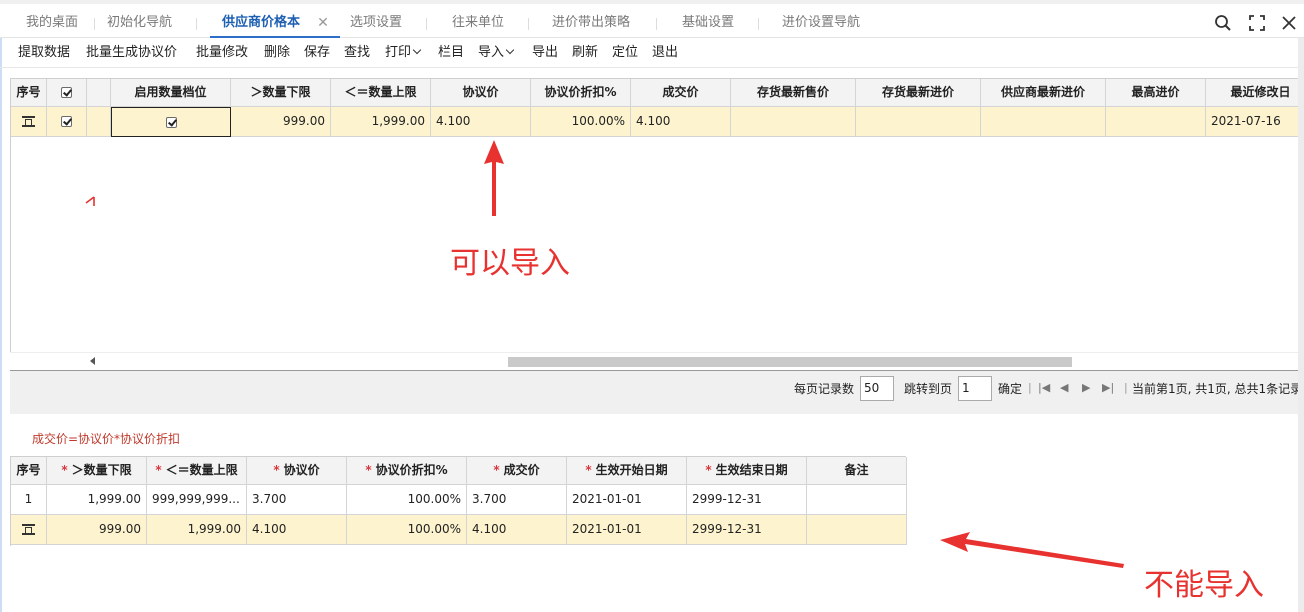  What do you see at coordinates (1108, 387) in the screenshot?
I see `last-page-icon: ▶|` at bounding box center [1108, 387].